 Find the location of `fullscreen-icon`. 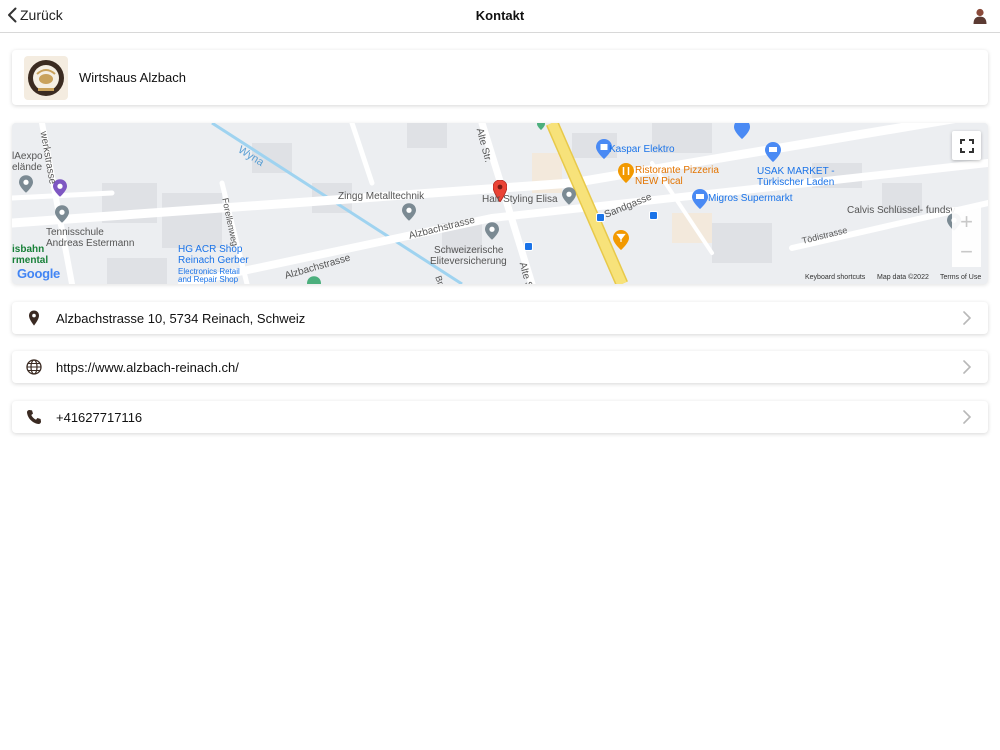

fullscreen-icon is located at coordinates (966, 145).